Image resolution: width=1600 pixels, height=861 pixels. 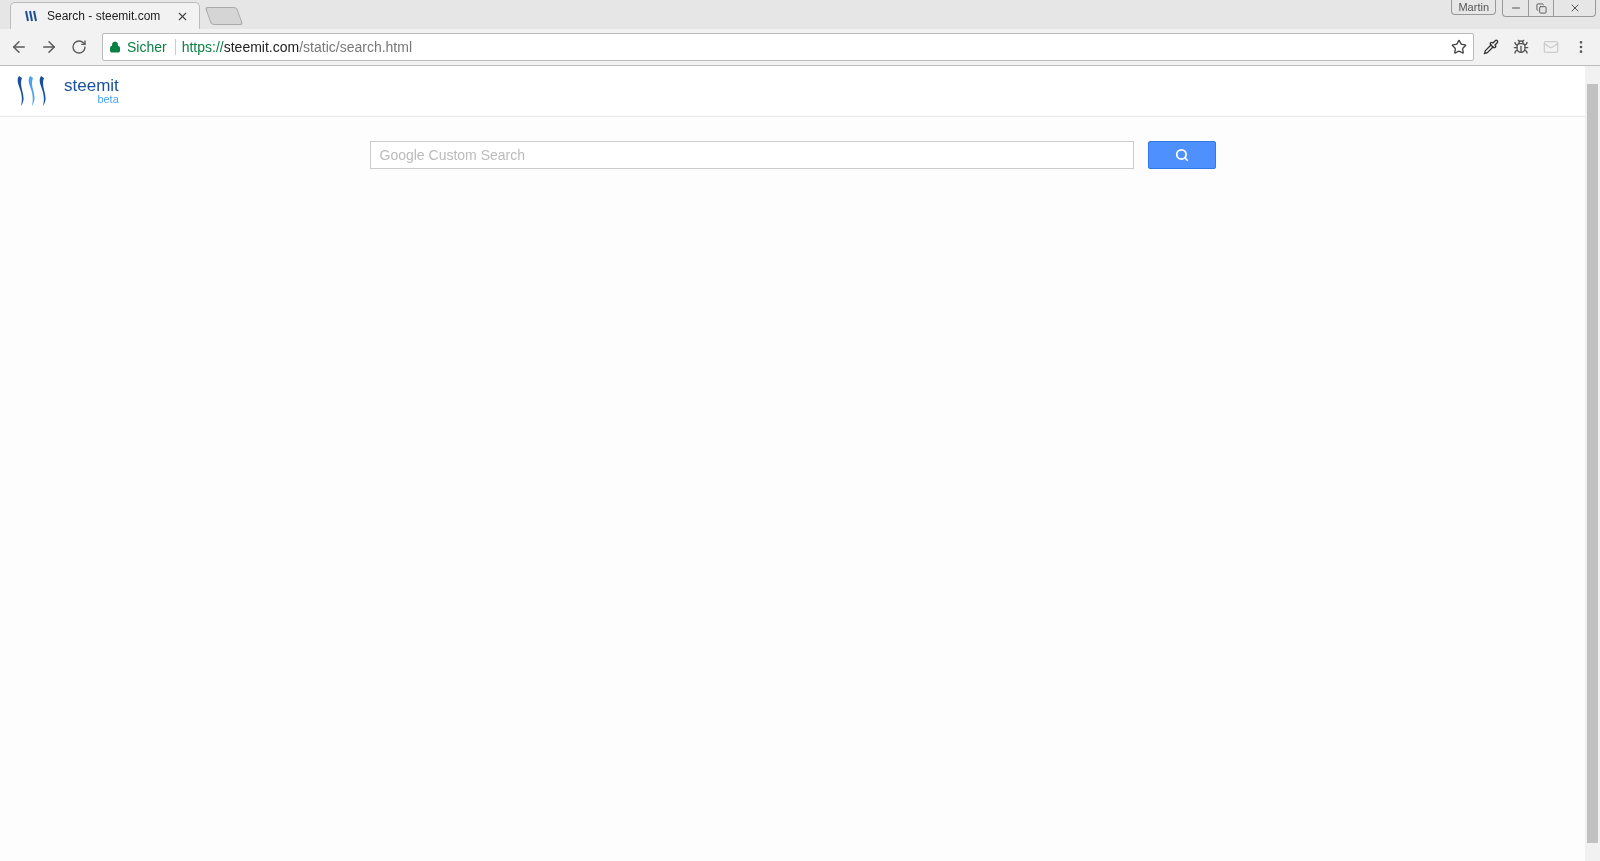 What do you see at coordinates (32, 91) in the screenshot?
I see `logo-icon` at bounding box center [32, 91].